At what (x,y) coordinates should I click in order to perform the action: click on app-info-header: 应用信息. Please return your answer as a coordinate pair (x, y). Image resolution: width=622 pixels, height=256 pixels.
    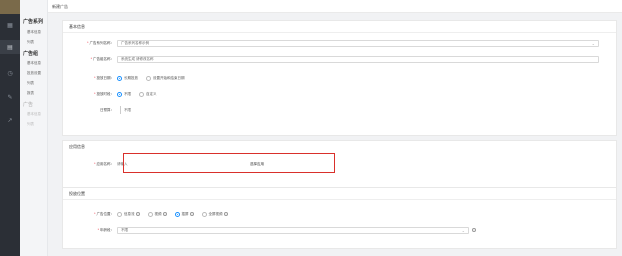
    Looking at the image, I should click on (77, 146).